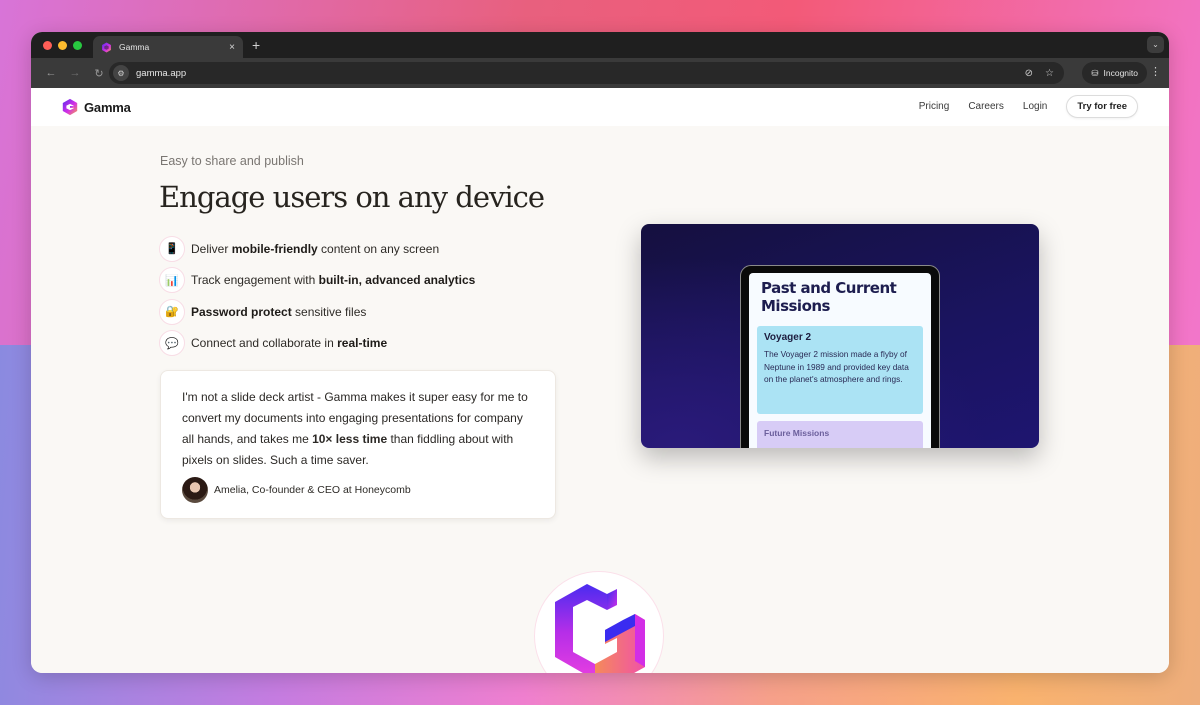 The width and height of the screenshot is (1200, 705). I want to click on close-window-button, so click(47, 45).